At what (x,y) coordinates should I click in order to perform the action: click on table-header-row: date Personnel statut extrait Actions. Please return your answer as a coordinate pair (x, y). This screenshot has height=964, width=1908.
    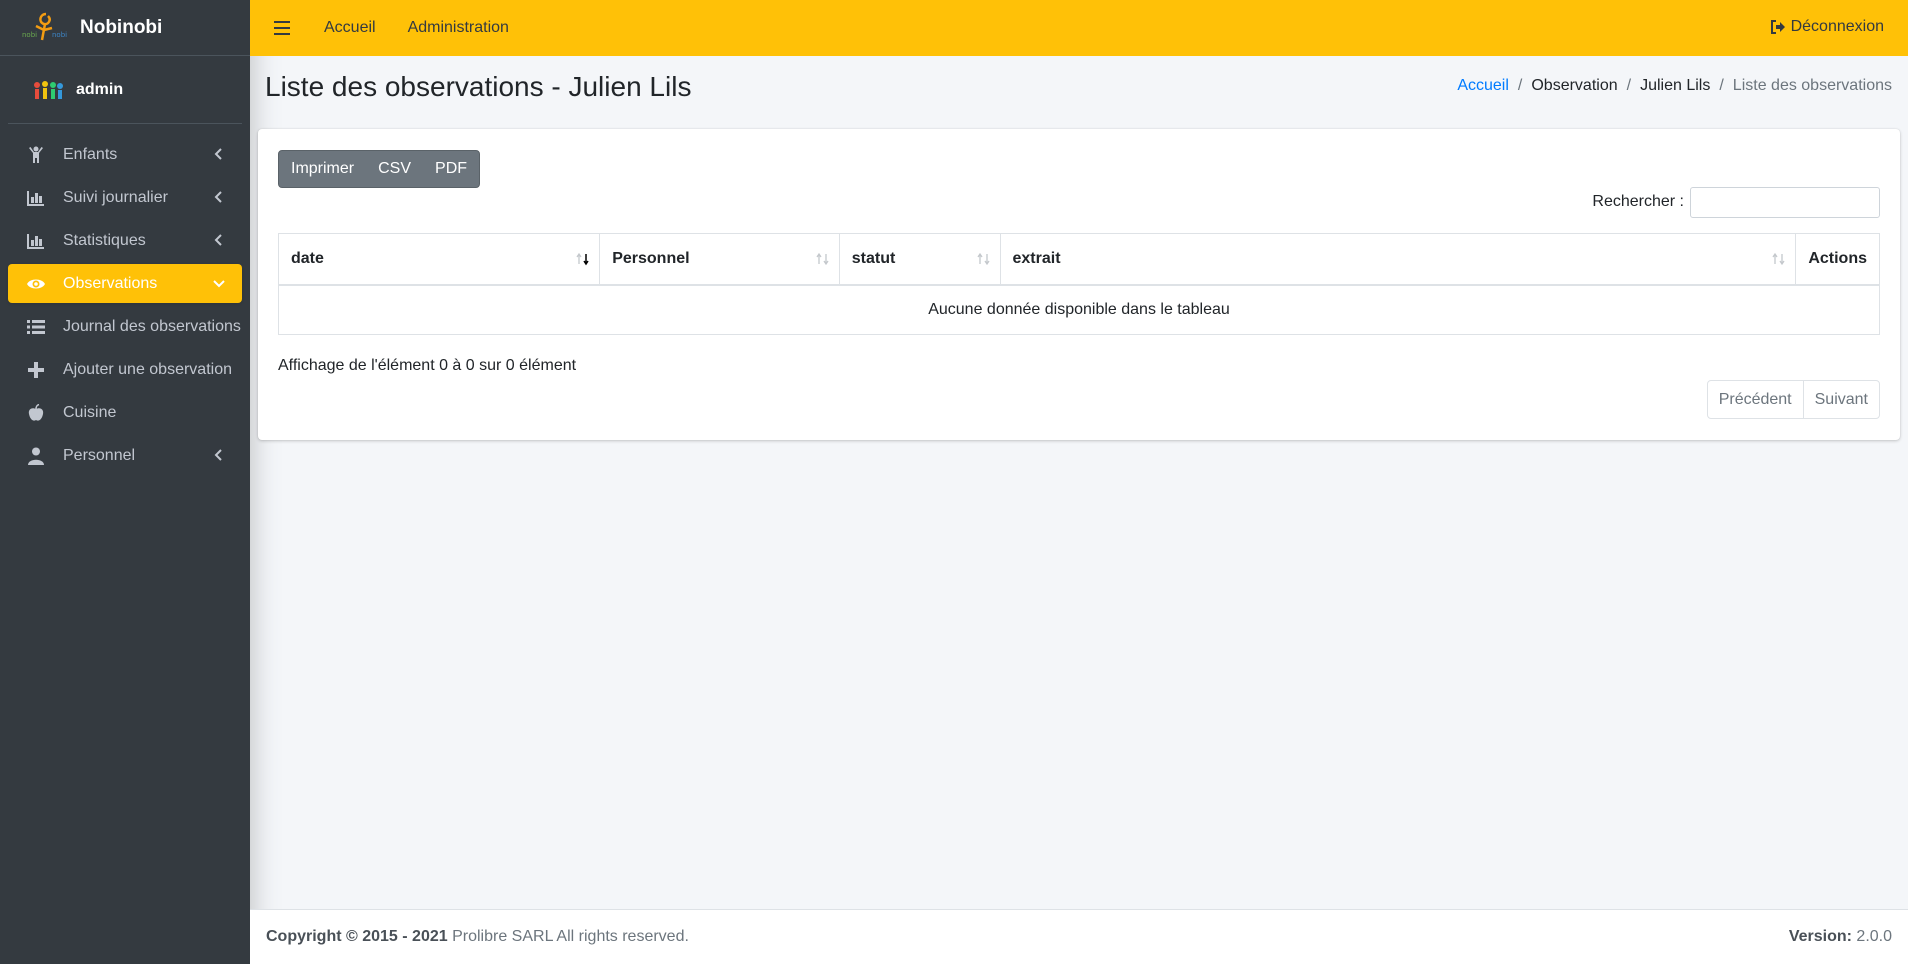
    Looking at the image, I should click on (1078, 259).